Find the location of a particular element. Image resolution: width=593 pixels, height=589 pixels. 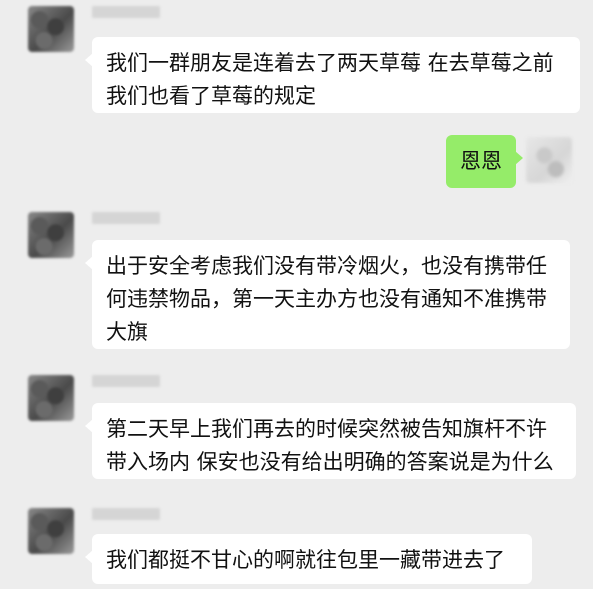

message-text-line: 带入场内 保安也没有给出明确的答案说是为什么 is located at coordinates (330, 462).